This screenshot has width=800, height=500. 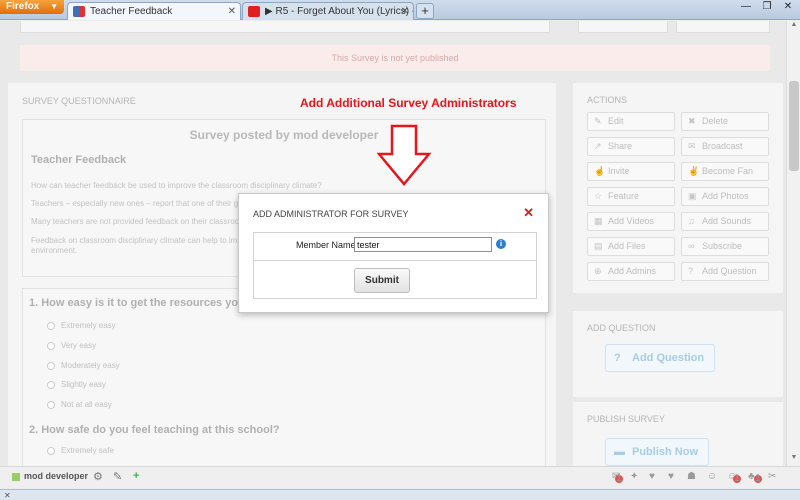 What do you see at coordinates (793, 460) in the screenshot?
I see `scroll-down-icon: ▼` at bounding box center [793, 460].